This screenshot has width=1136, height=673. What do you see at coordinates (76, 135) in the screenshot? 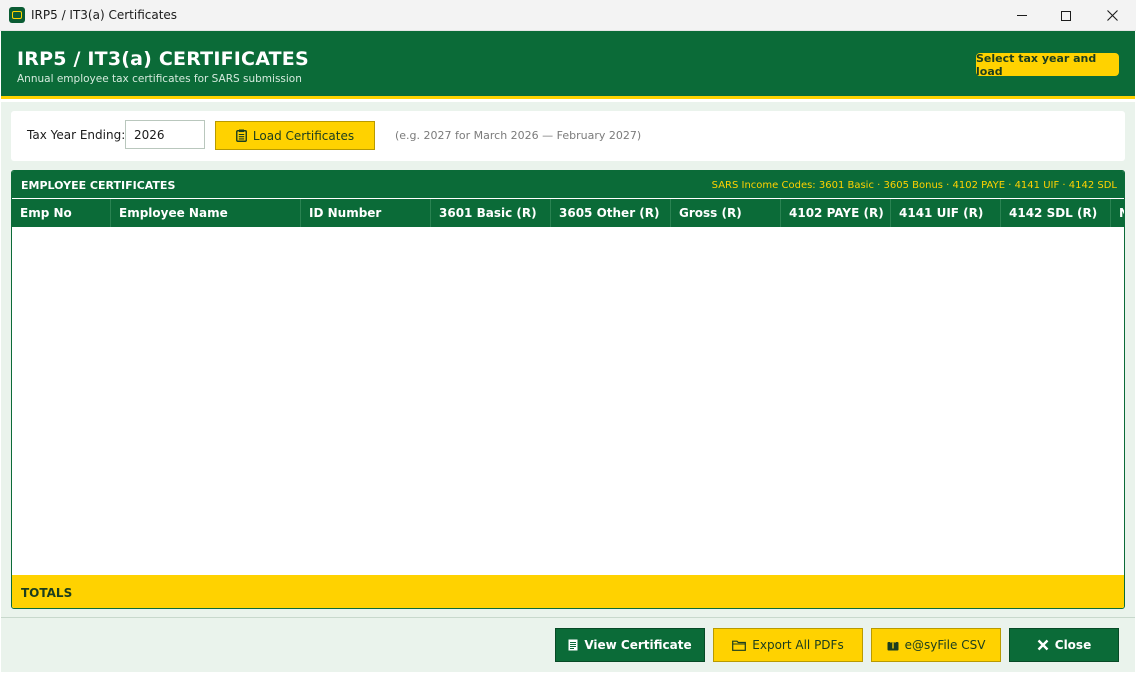
I see `tax-year-label: Tax Year Ending:` at bounding box center [76, 135].